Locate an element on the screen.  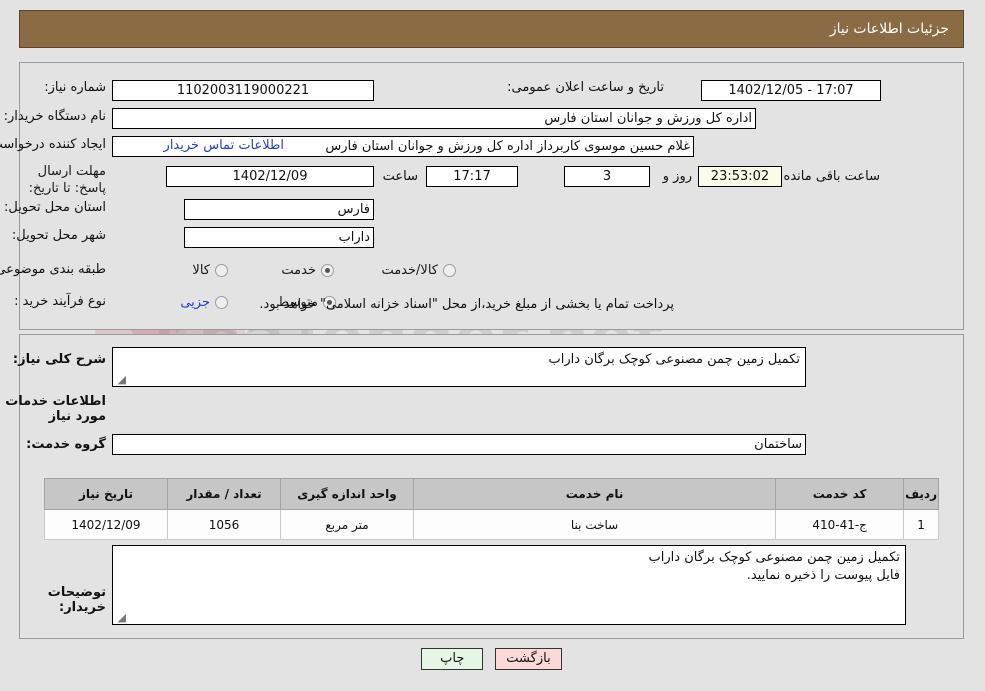
action-button-bar: بازگشت چاپ is located at coordinates (492, 659).